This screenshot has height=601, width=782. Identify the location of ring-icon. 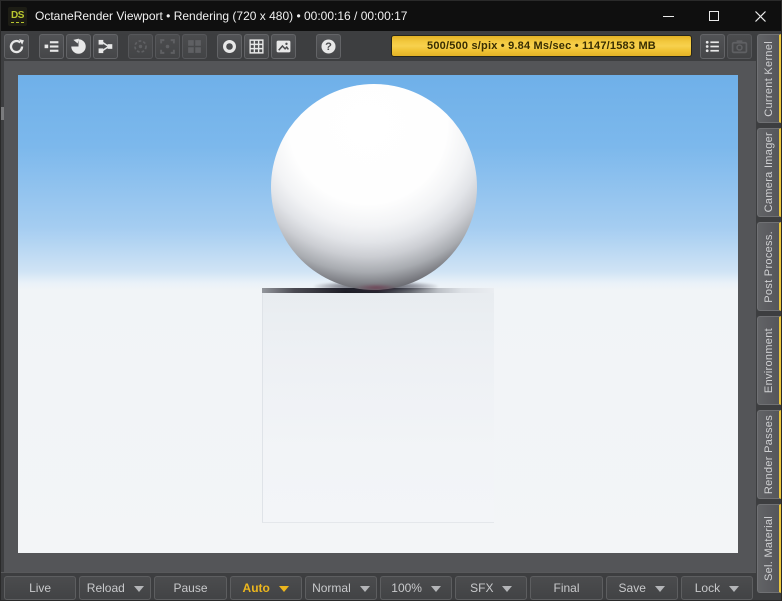
(229, 46).